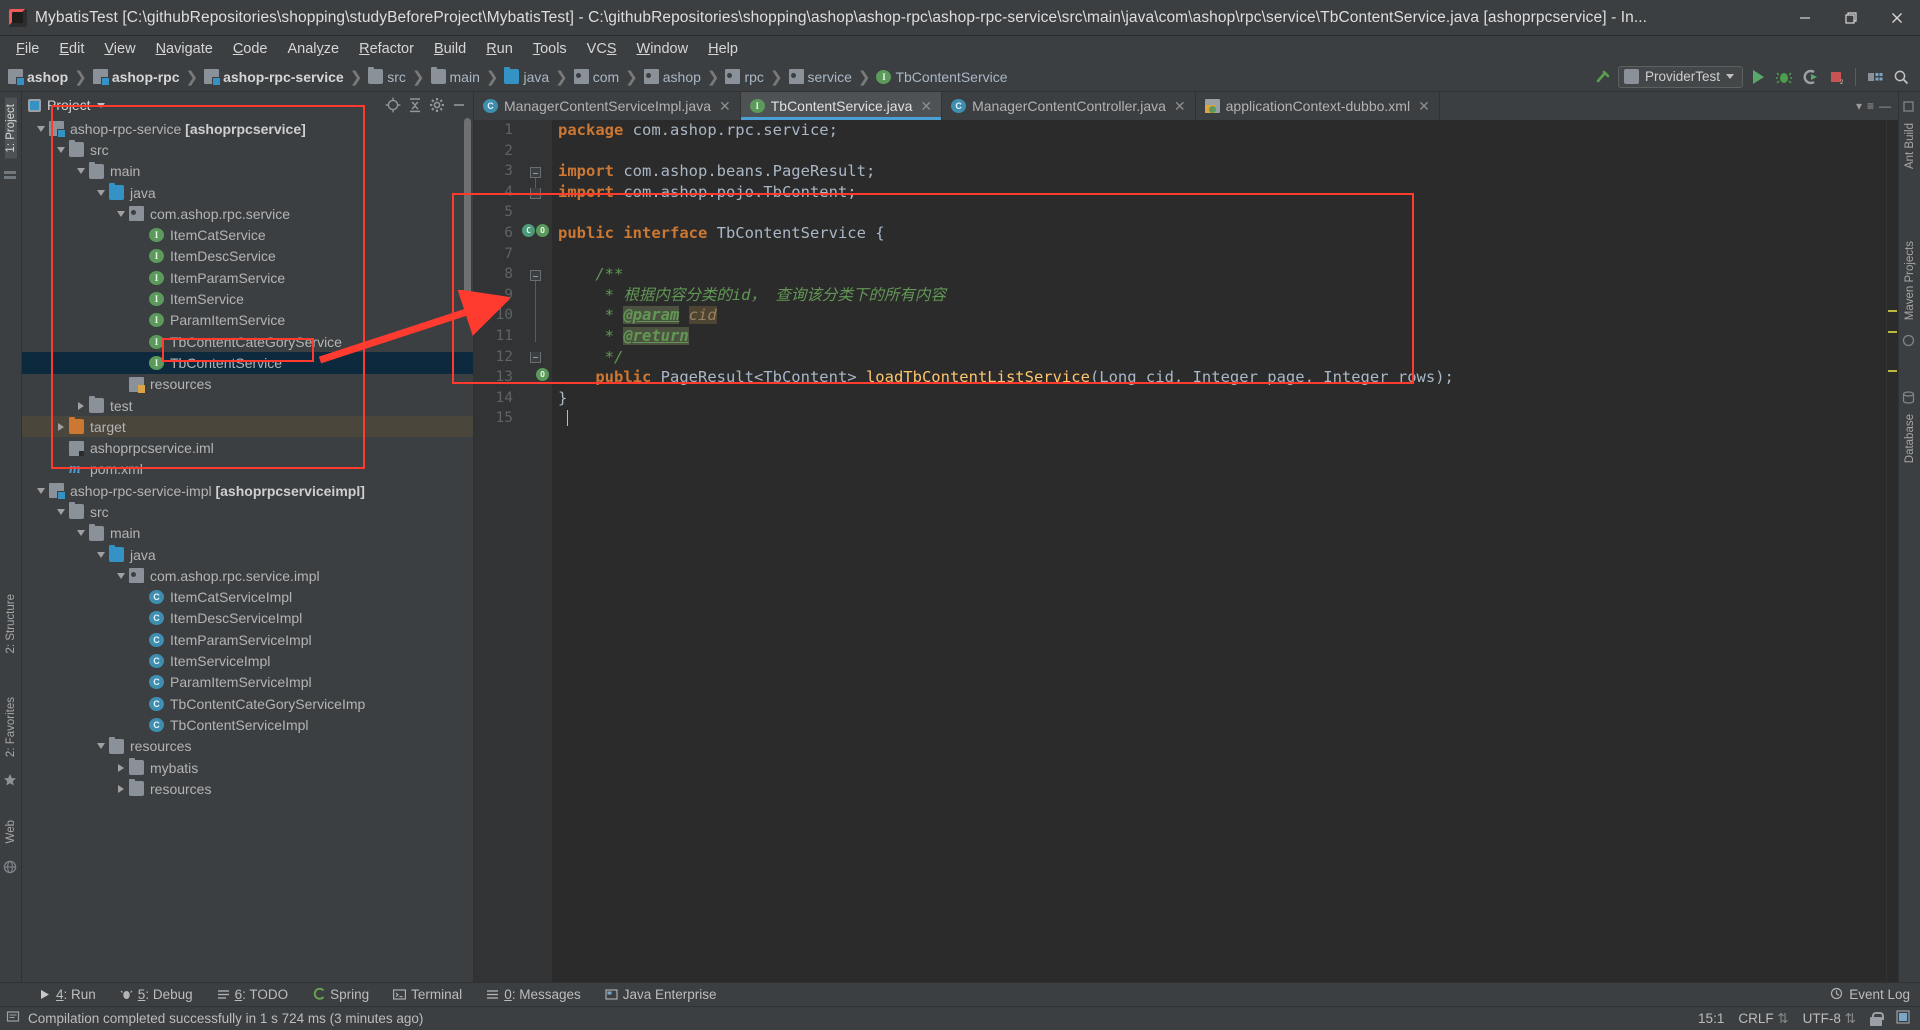 Image resolution: width=1920 pixels, height=1030 pixels. What do you see at coordinates (386, 49) in the screenshot?
I see `menu-item-refactor: Refactor` at bounding box center [386, 49].